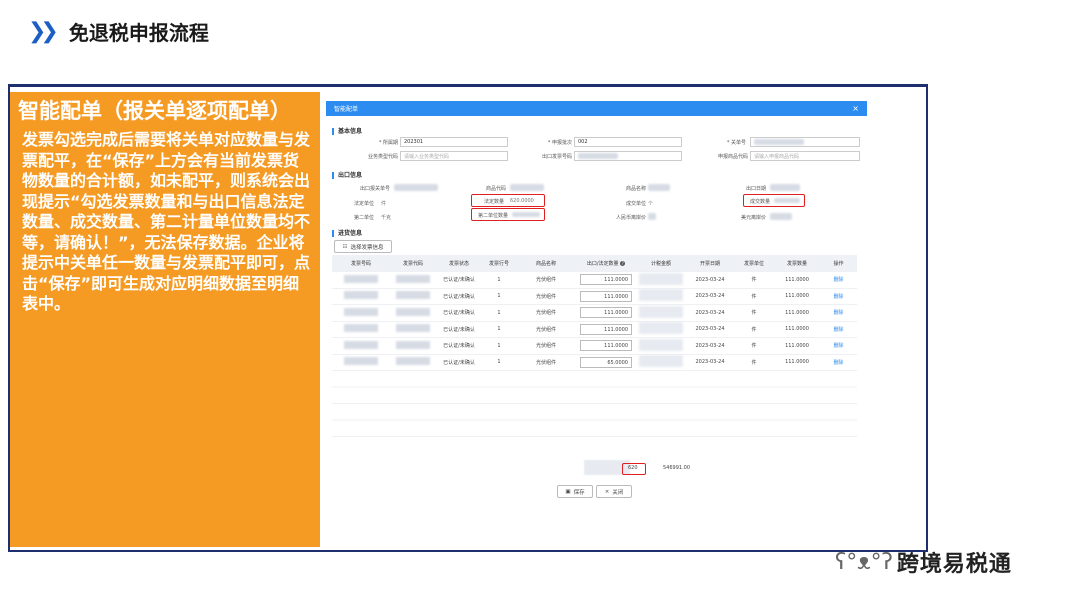 The image size is (1080, 609). I want to click on dialog-titlebar: 智能配单 ×, so click(596, 108).